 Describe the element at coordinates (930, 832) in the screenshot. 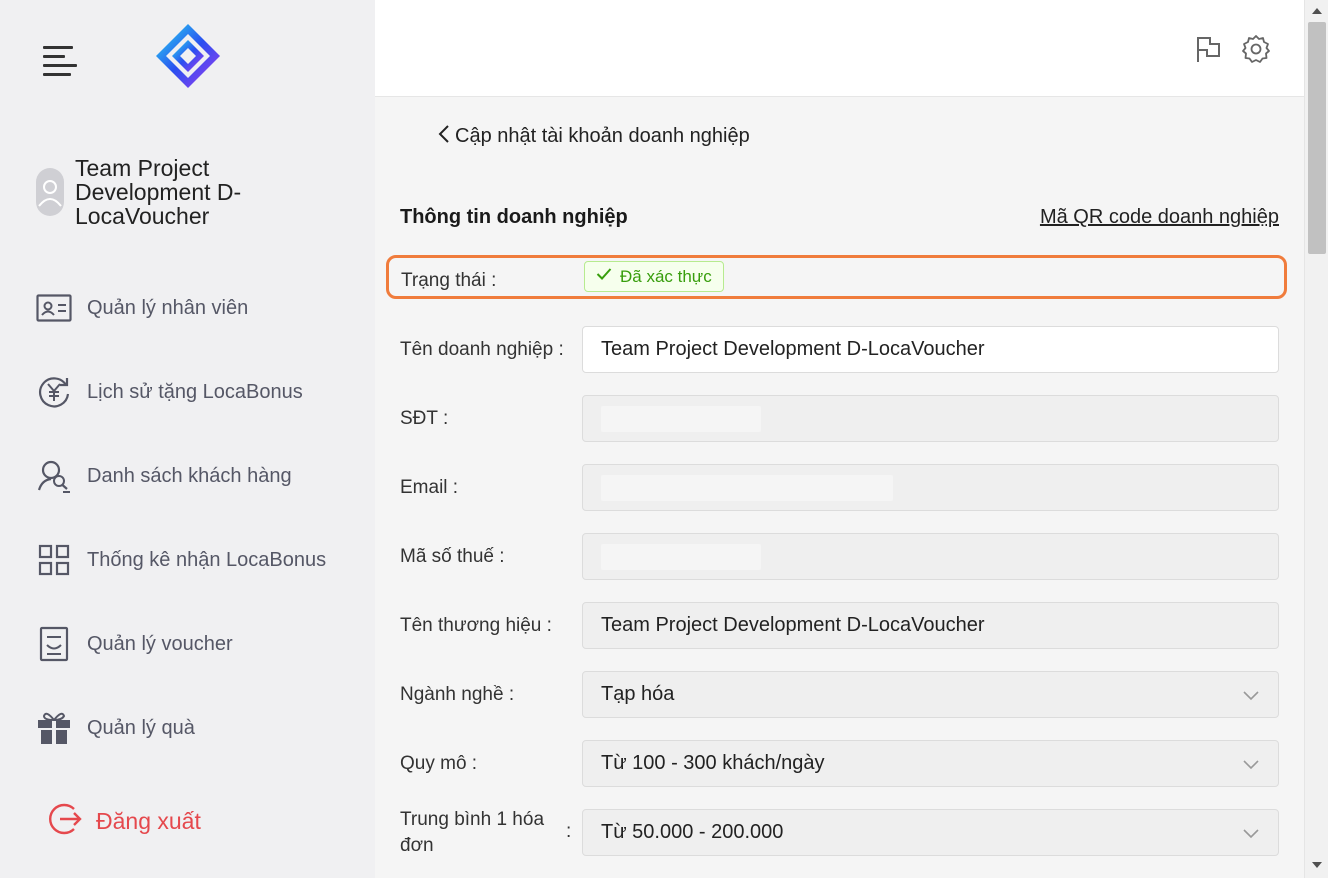

I see `avg-invoice-select: Từ 50.000 - 200.000` at that location.